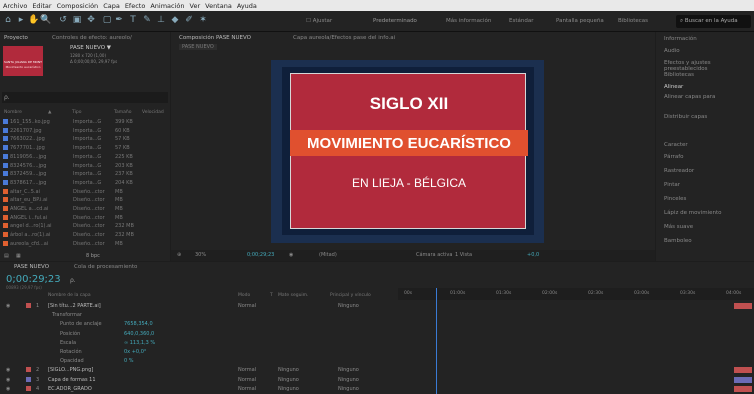 The width and height of the screenshot is (754, 394). What do you see at coordinates (377, 361) in the screenshot?
I see `property-row: Opacidad 0 %` at bounding box center [377, 361].